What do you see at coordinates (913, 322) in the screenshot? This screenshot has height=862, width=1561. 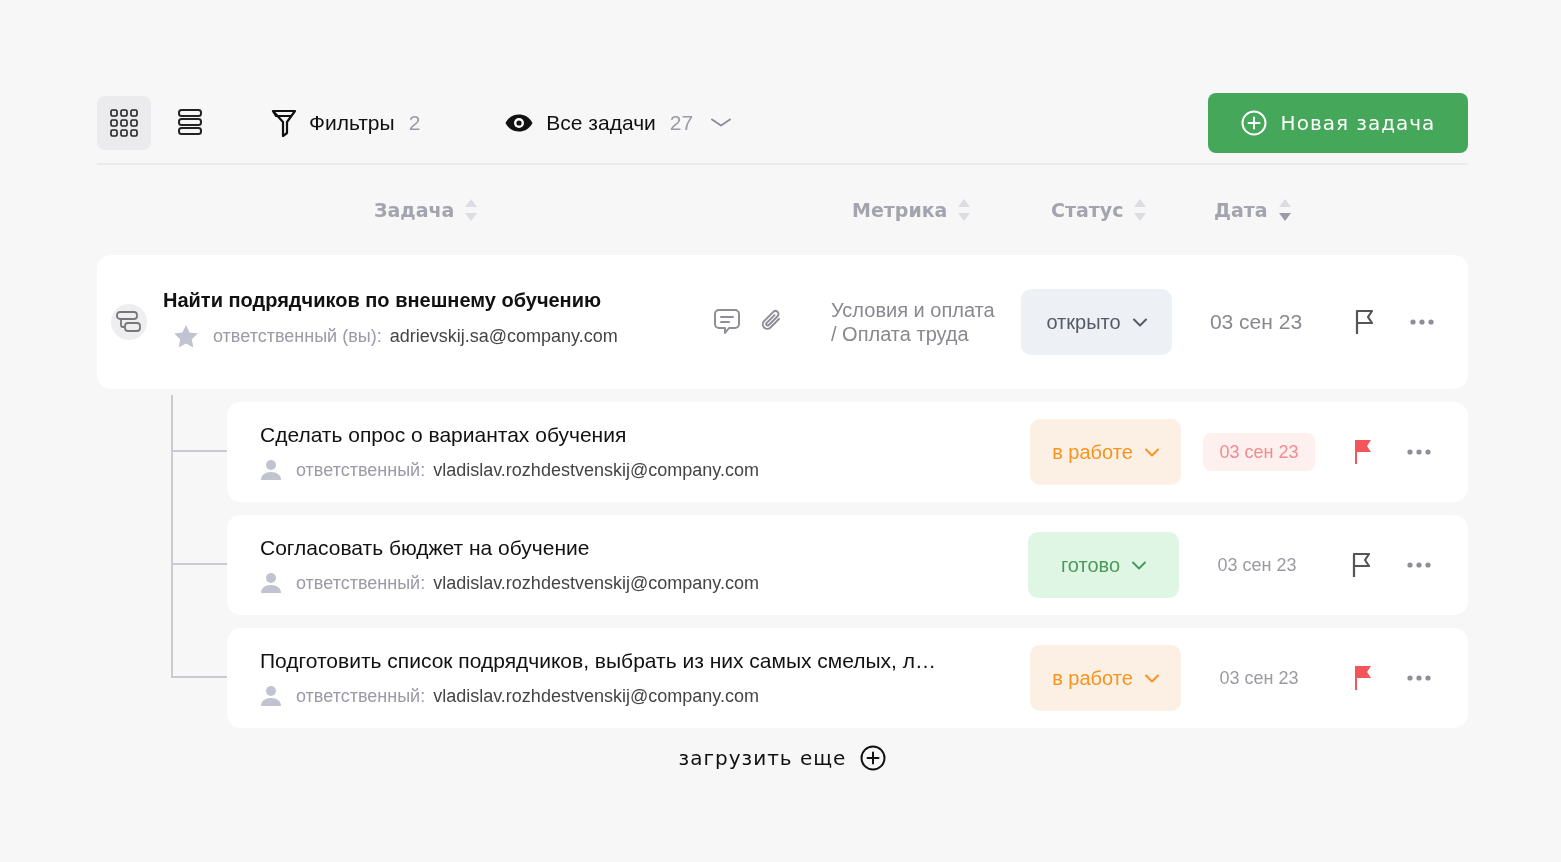 I see `metric-text: Условия и оплата / Оплата труда` at bounding box center [913, 322].